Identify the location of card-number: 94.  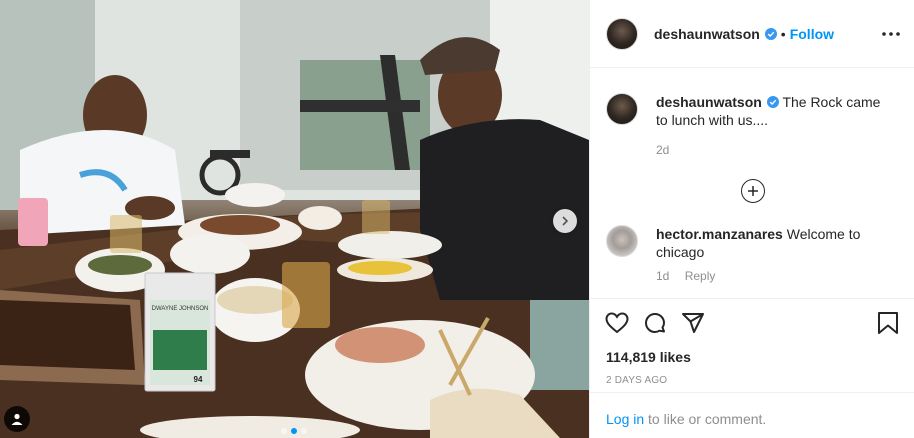
(198, 379).